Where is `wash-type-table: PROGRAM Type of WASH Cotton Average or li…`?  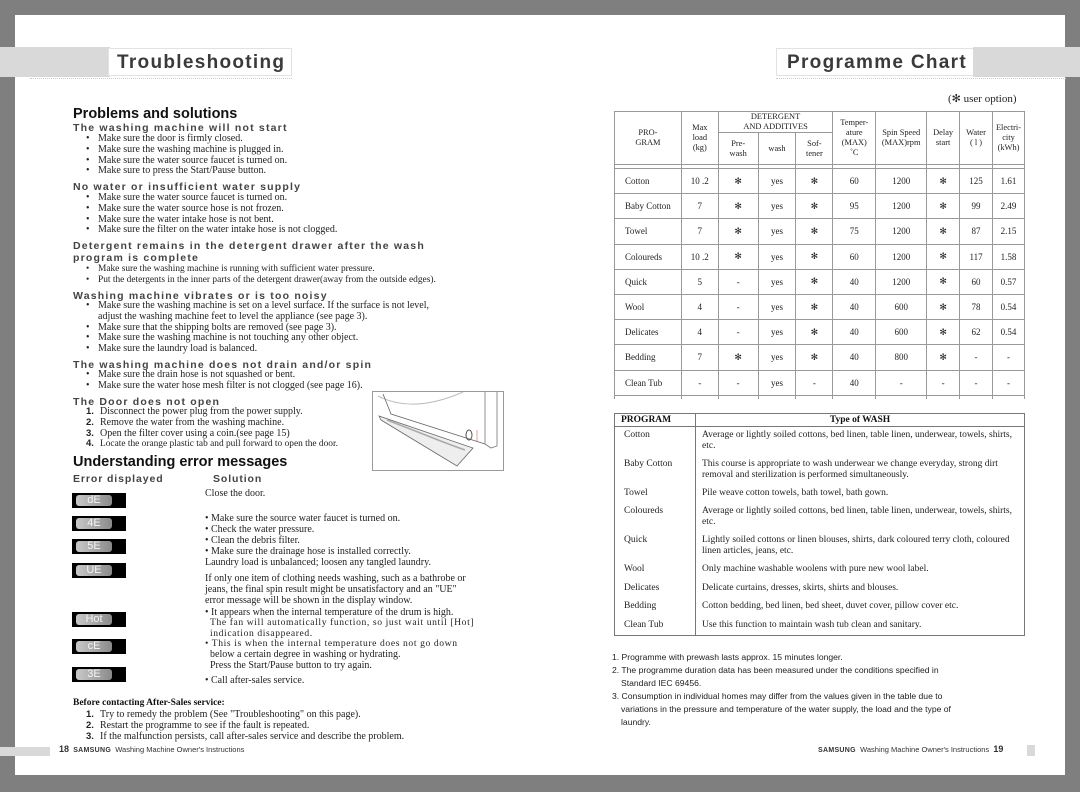 wash-type-table: PROGRAM Type of WASH Cotton Average or li… is located at coordinates (819, 524).